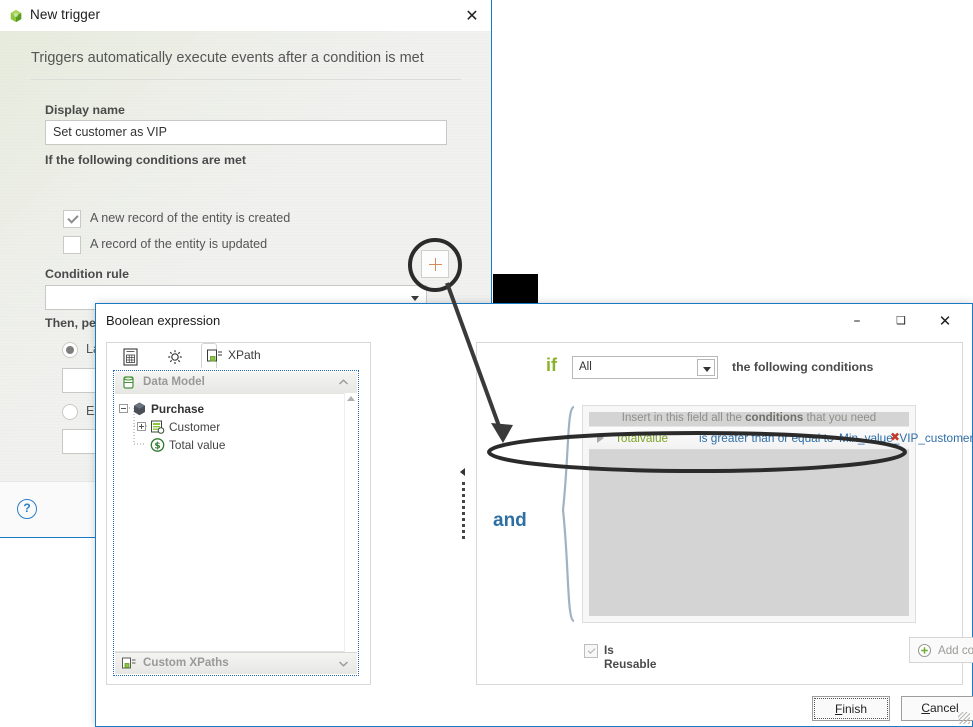 This screenshot has height=727, width=973. What do you see at coordinates (175, 357) in the screenshot?
I see `gear-icon` at bounding box center [175, 357].